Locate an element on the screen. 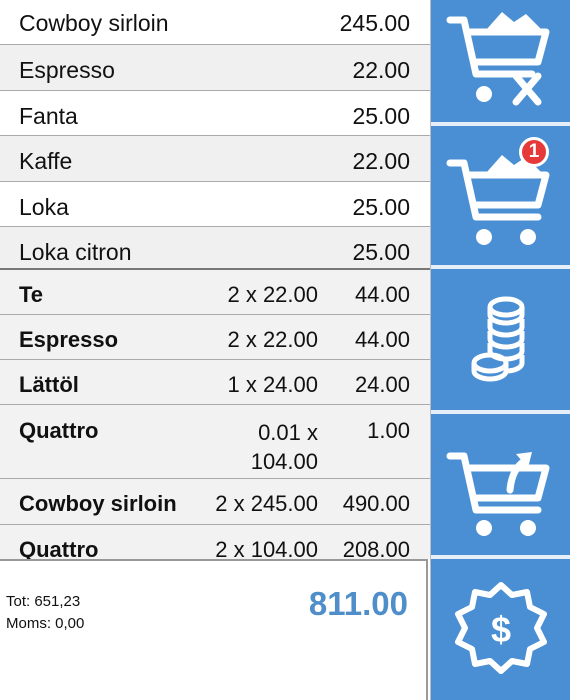  payment-icon: $ is located at coordinates (500, 627).